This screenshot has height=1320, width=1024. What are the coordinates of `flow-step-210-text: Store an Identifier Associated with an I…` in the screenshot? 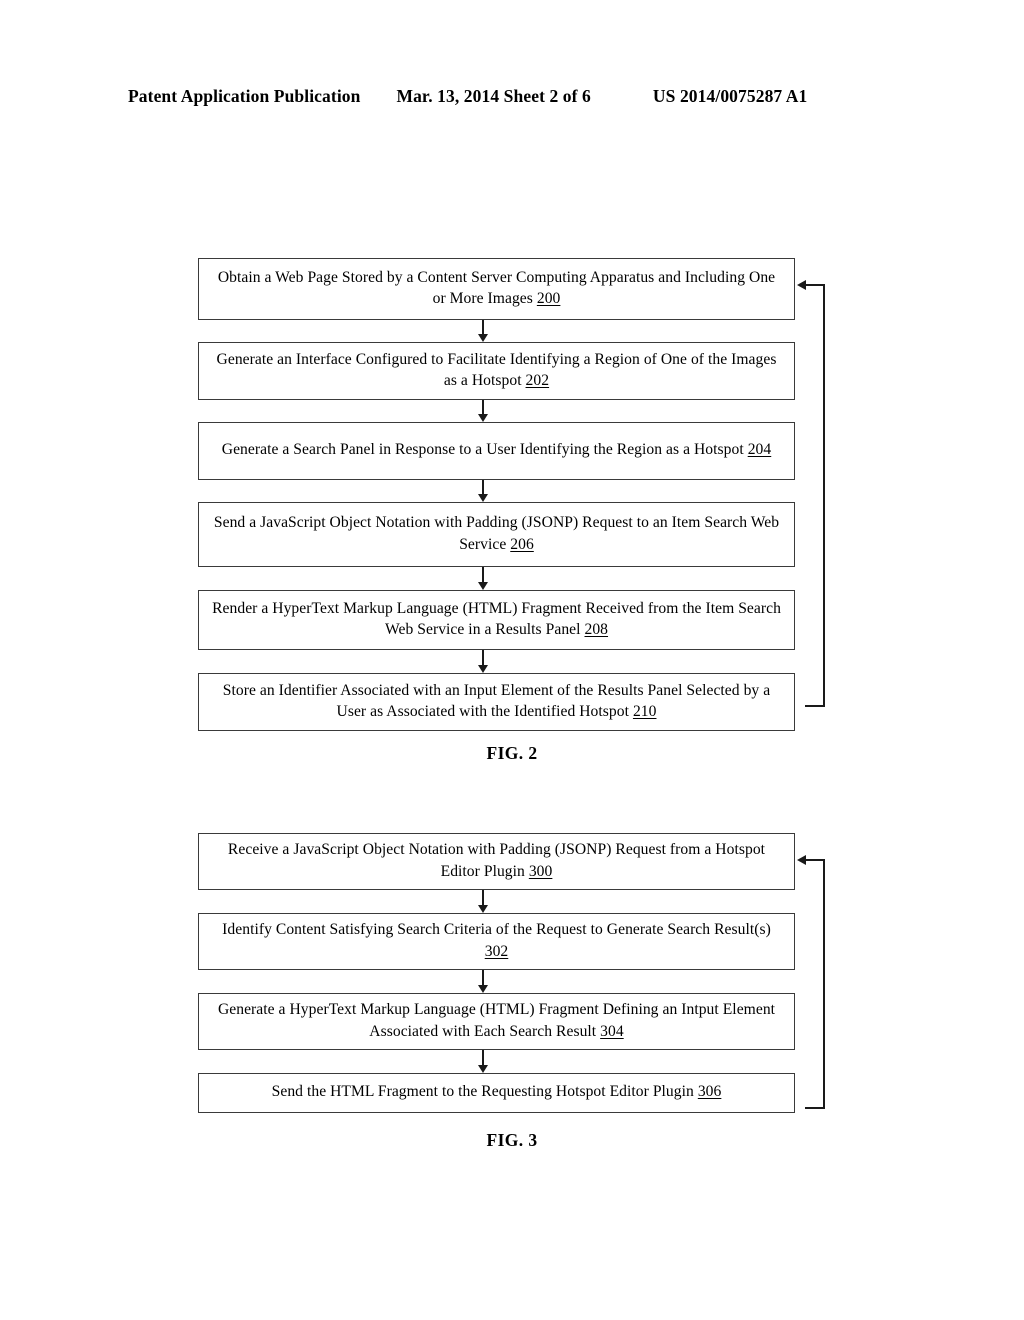 It's located at (496, 700).